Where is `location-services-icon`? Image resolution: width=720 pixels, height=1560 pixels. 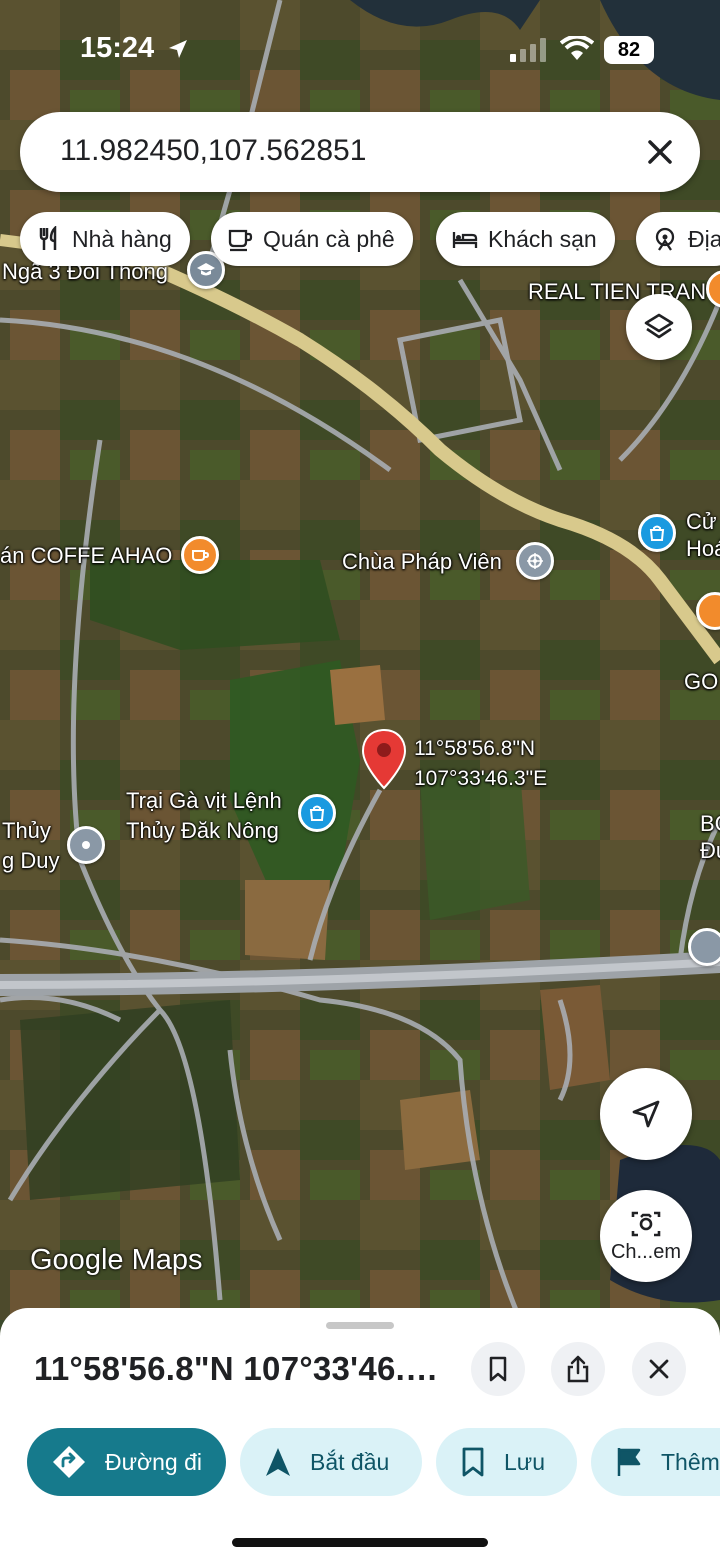
location-services-icon is located at coordinates (178, 49).